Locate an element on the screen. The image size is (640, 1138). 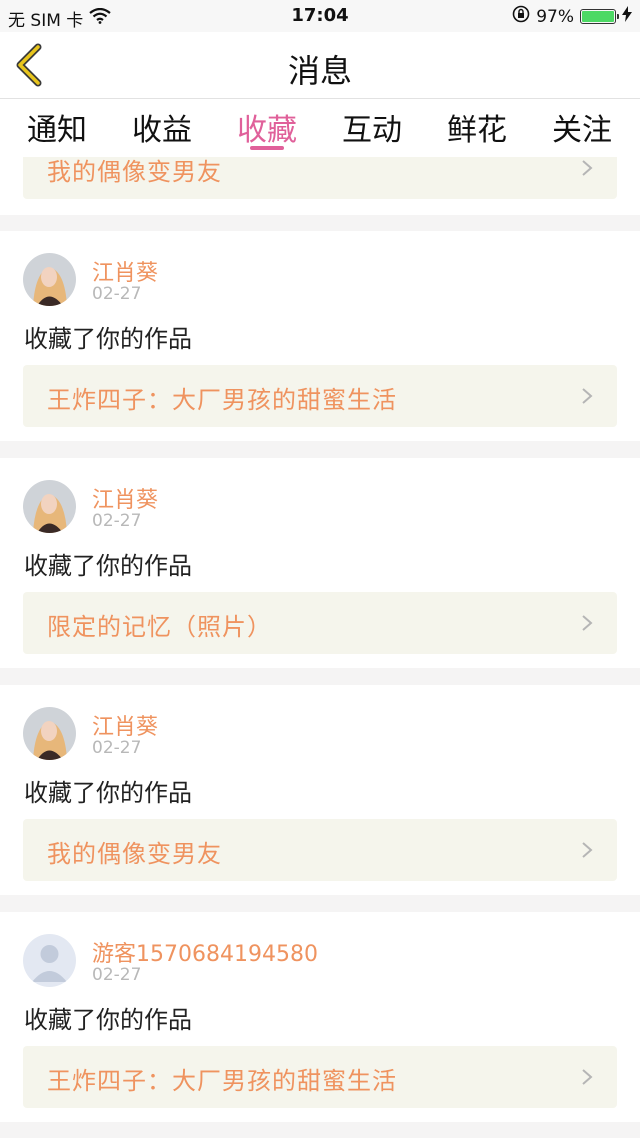
work-title: 限定的记忆（照片） is located at coordinates (159, 627).